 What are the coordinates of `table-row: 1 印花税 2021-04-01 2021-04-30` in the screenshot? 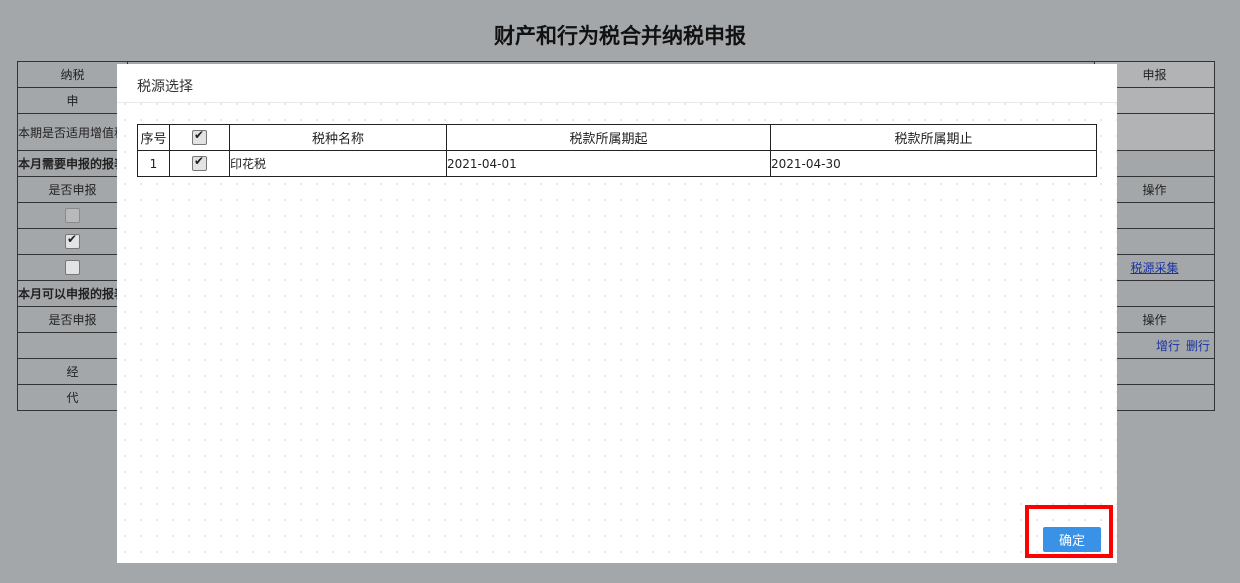 It's located at (617, 163).